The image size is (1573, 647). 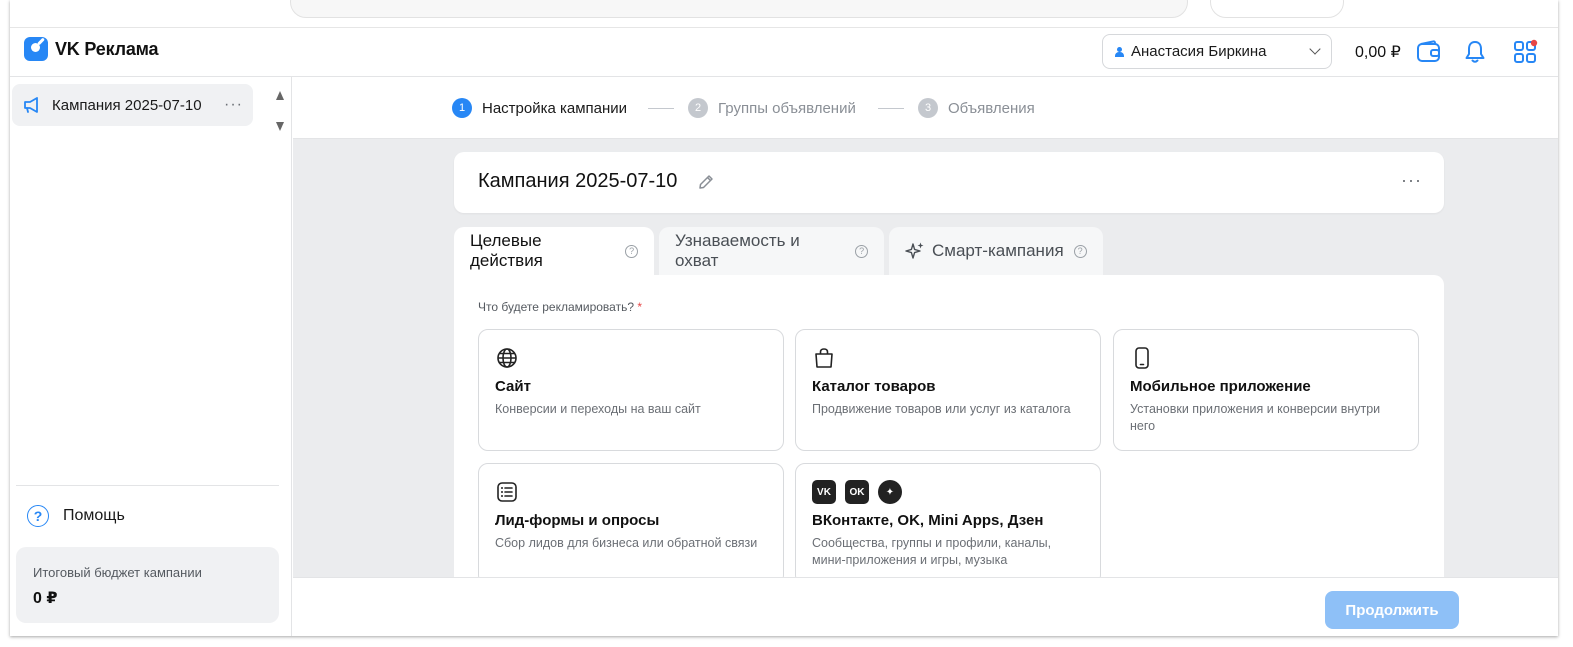 I want to click on chevron-down-icon, so click(x=1315, y=49).